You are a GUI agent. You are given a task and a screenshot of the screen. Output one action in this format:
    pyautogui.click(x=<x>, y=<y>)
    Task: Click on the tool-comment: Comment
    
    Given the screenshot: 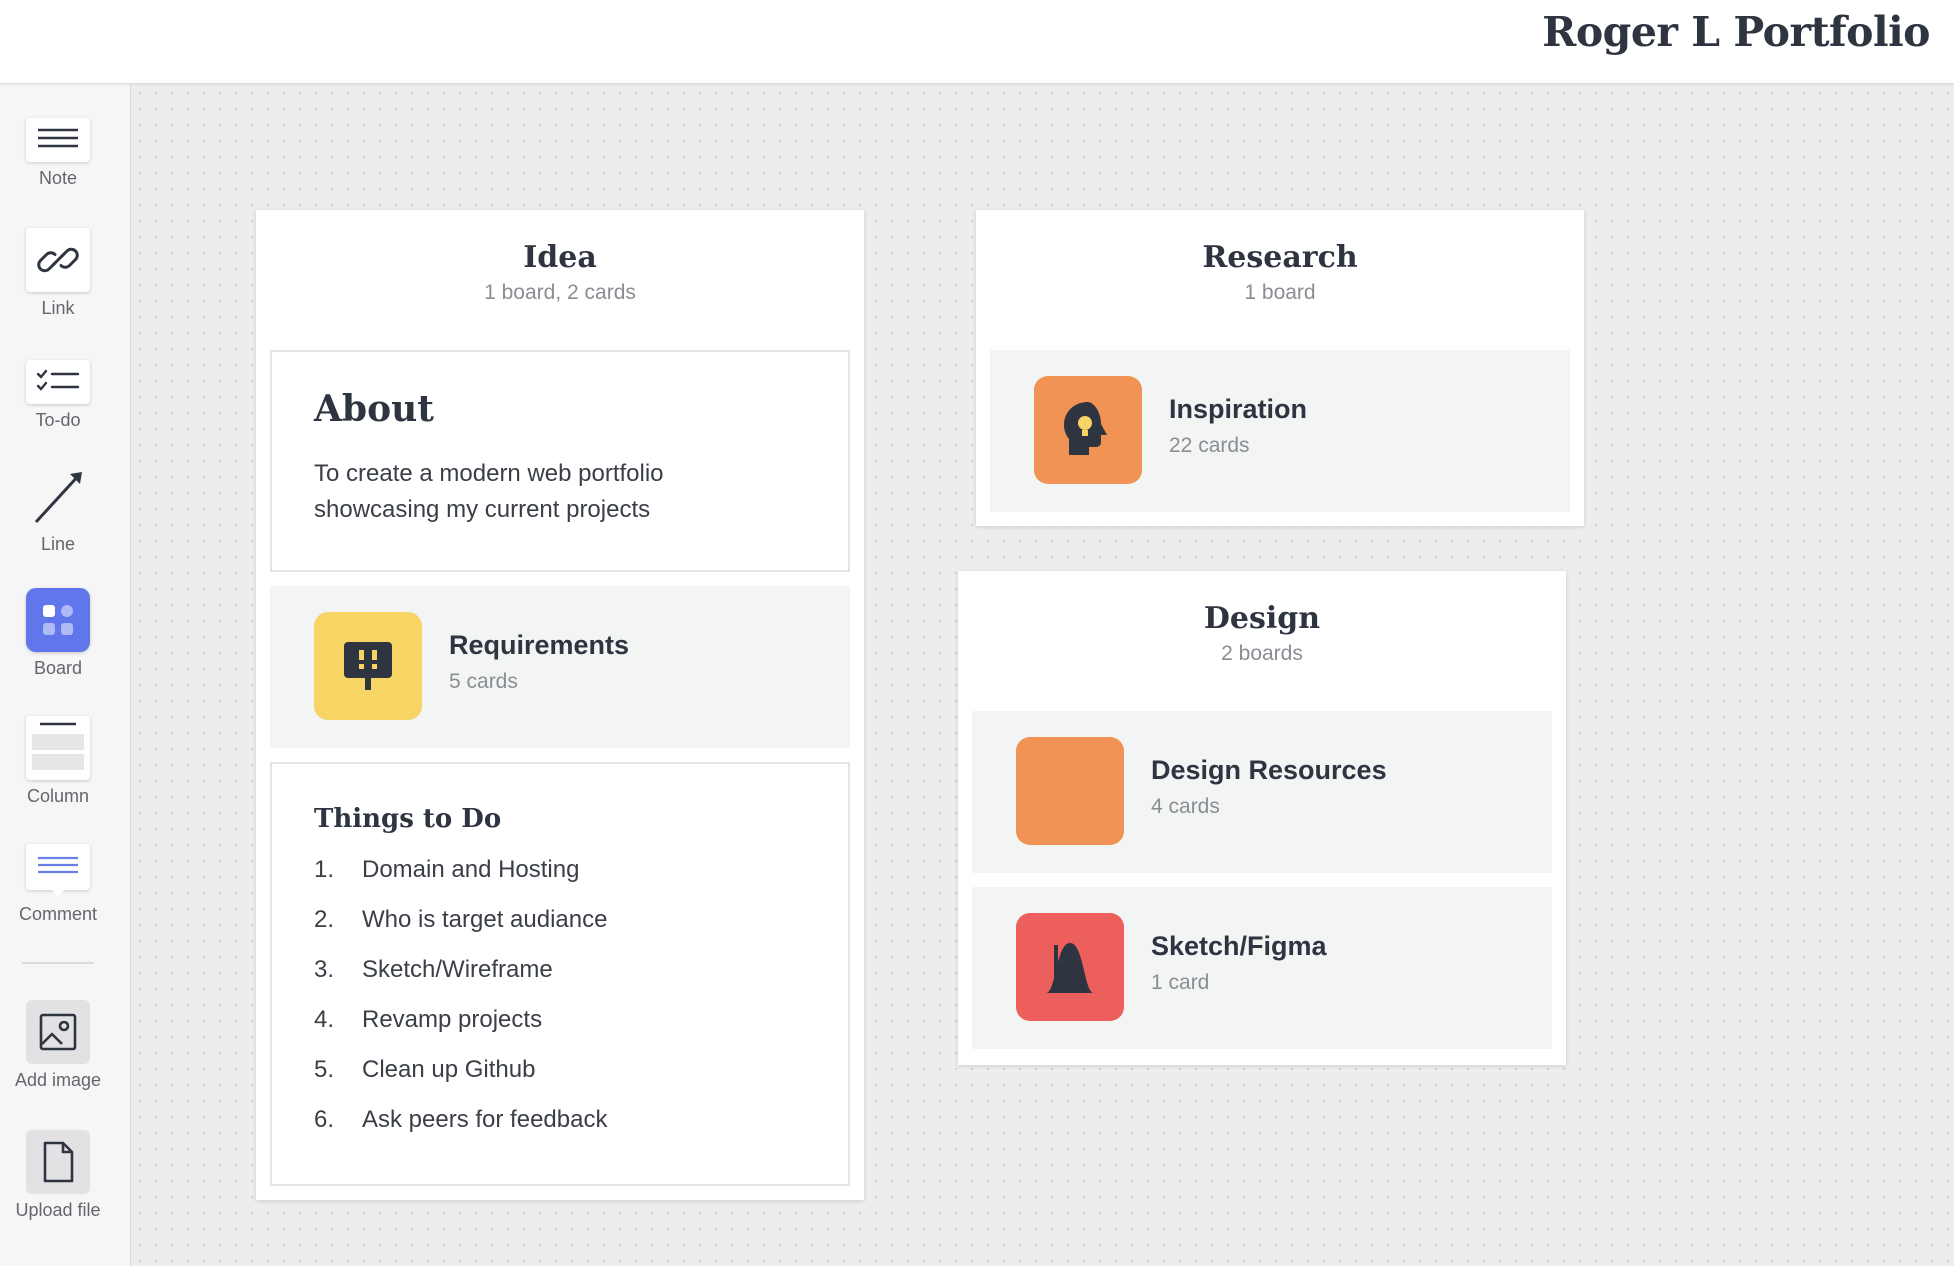 What is the action you would take?
    pyautogui.click(x=58, y=884)
    